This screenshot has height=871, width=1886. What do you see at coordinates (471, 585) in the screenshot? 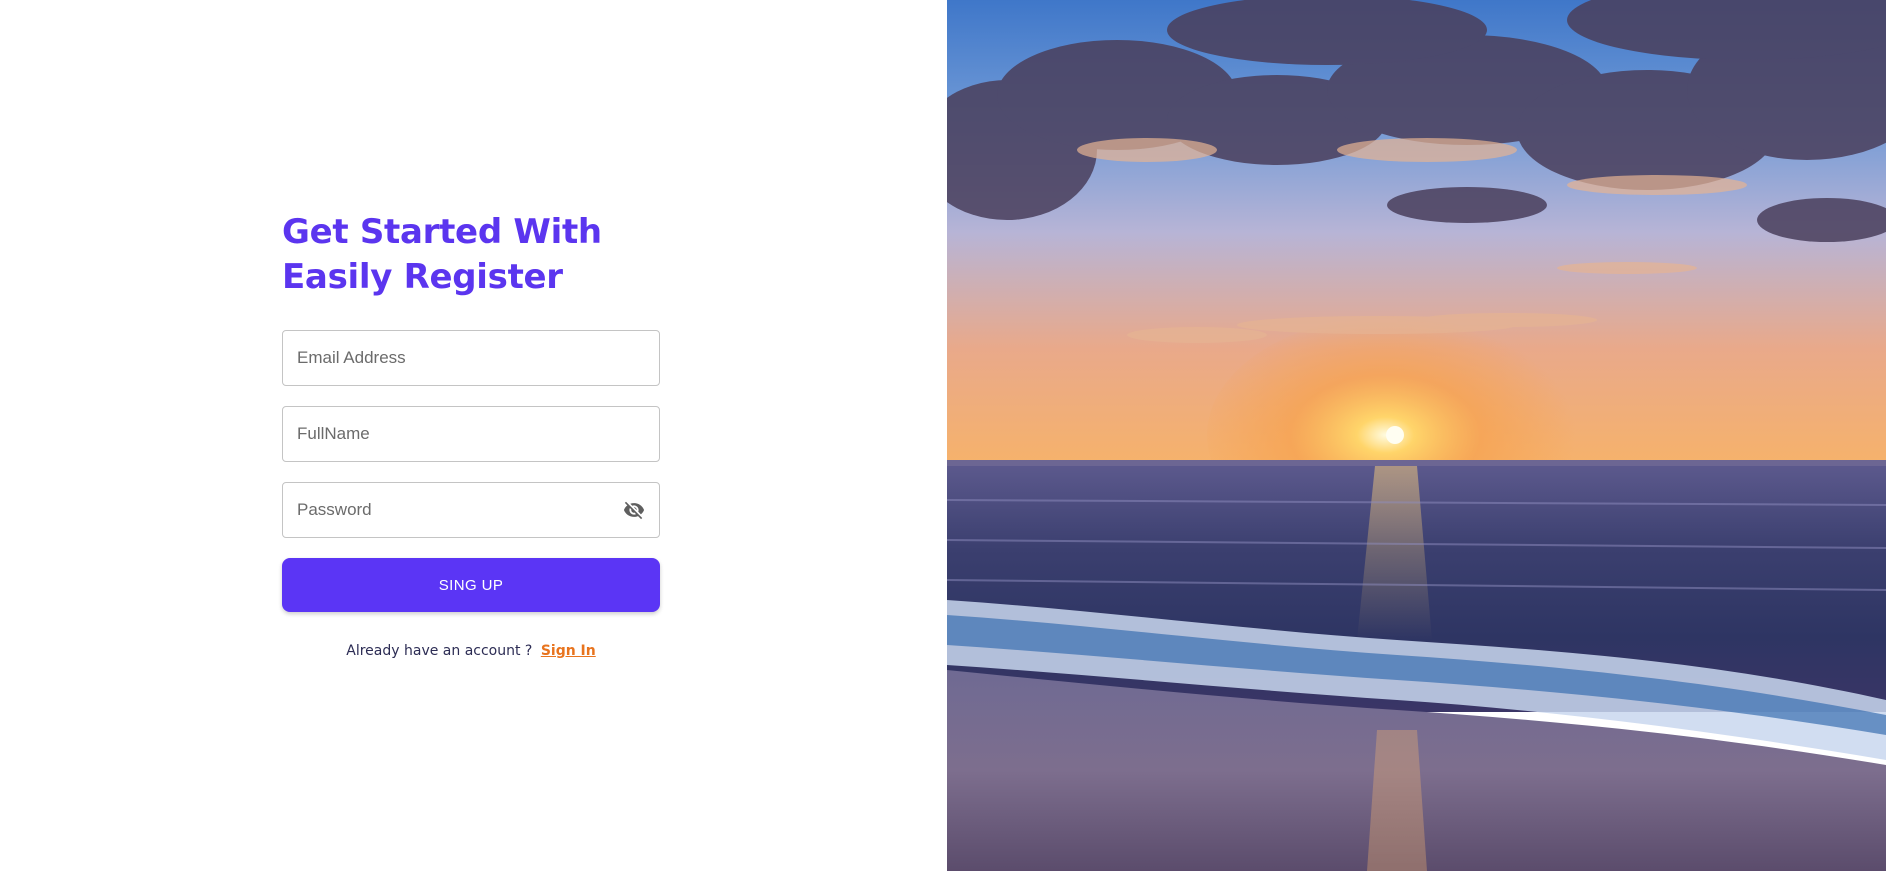
I see `signup-button: SING UP` at bounding box center [471, 585].